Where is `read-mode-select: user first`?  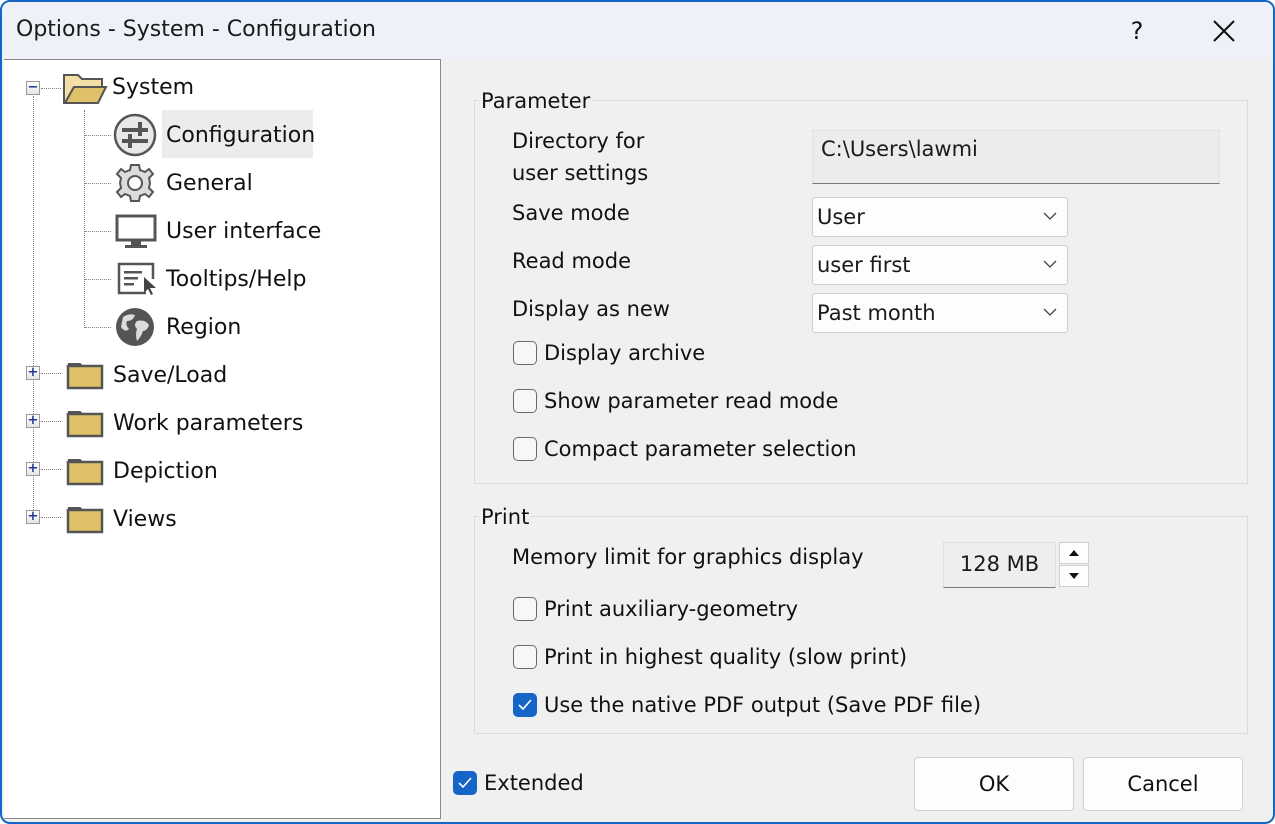 read-mode-select: user first is located at coordinates (940, 265).